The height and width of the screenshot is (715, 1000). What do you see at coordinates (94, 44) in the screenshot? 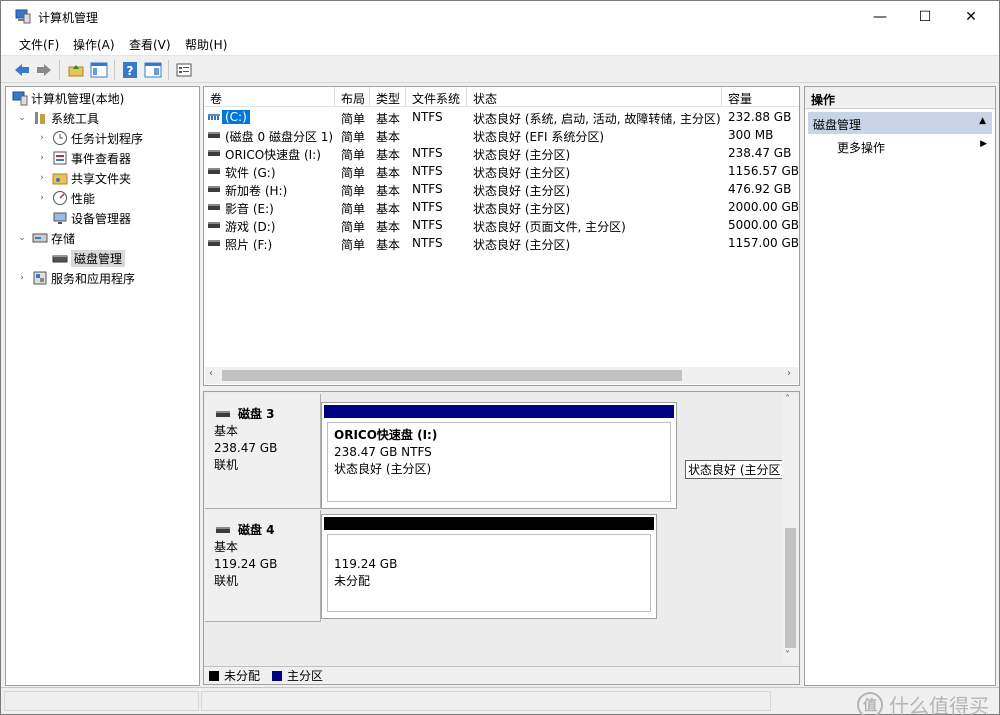
I see `menu-action: 操作(A)` at bounding box center [94, 44].